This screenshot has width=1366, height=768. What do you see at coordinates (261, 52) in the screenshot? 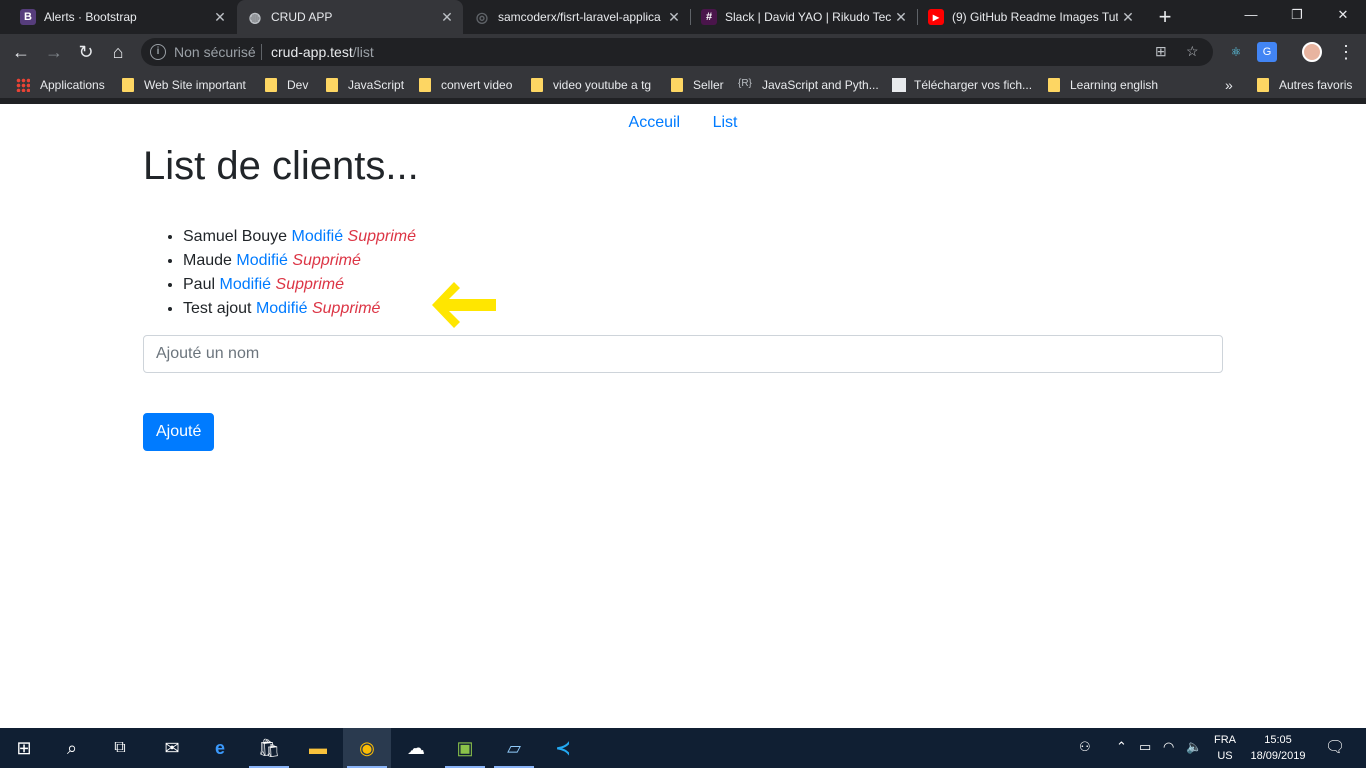
I see `address-divider` at bounding box center [261, 52].